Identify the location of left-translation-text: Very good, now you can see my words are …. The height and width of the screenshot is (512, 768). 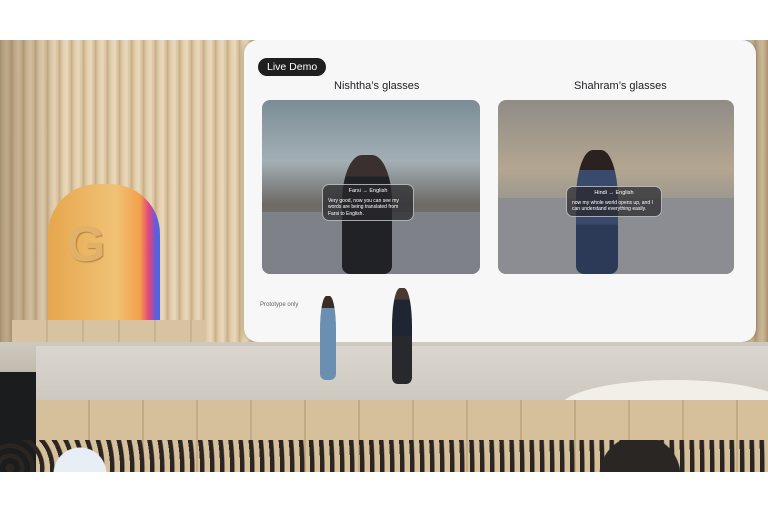
(363, 207).